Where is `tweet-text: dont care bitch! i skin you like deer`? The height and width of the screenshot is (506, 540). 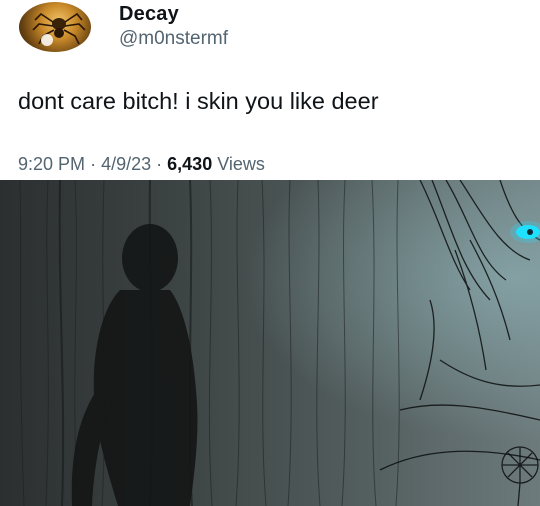
tweet-text: dont care bitch! i skin you like deer is located at coordinates (198, 101).